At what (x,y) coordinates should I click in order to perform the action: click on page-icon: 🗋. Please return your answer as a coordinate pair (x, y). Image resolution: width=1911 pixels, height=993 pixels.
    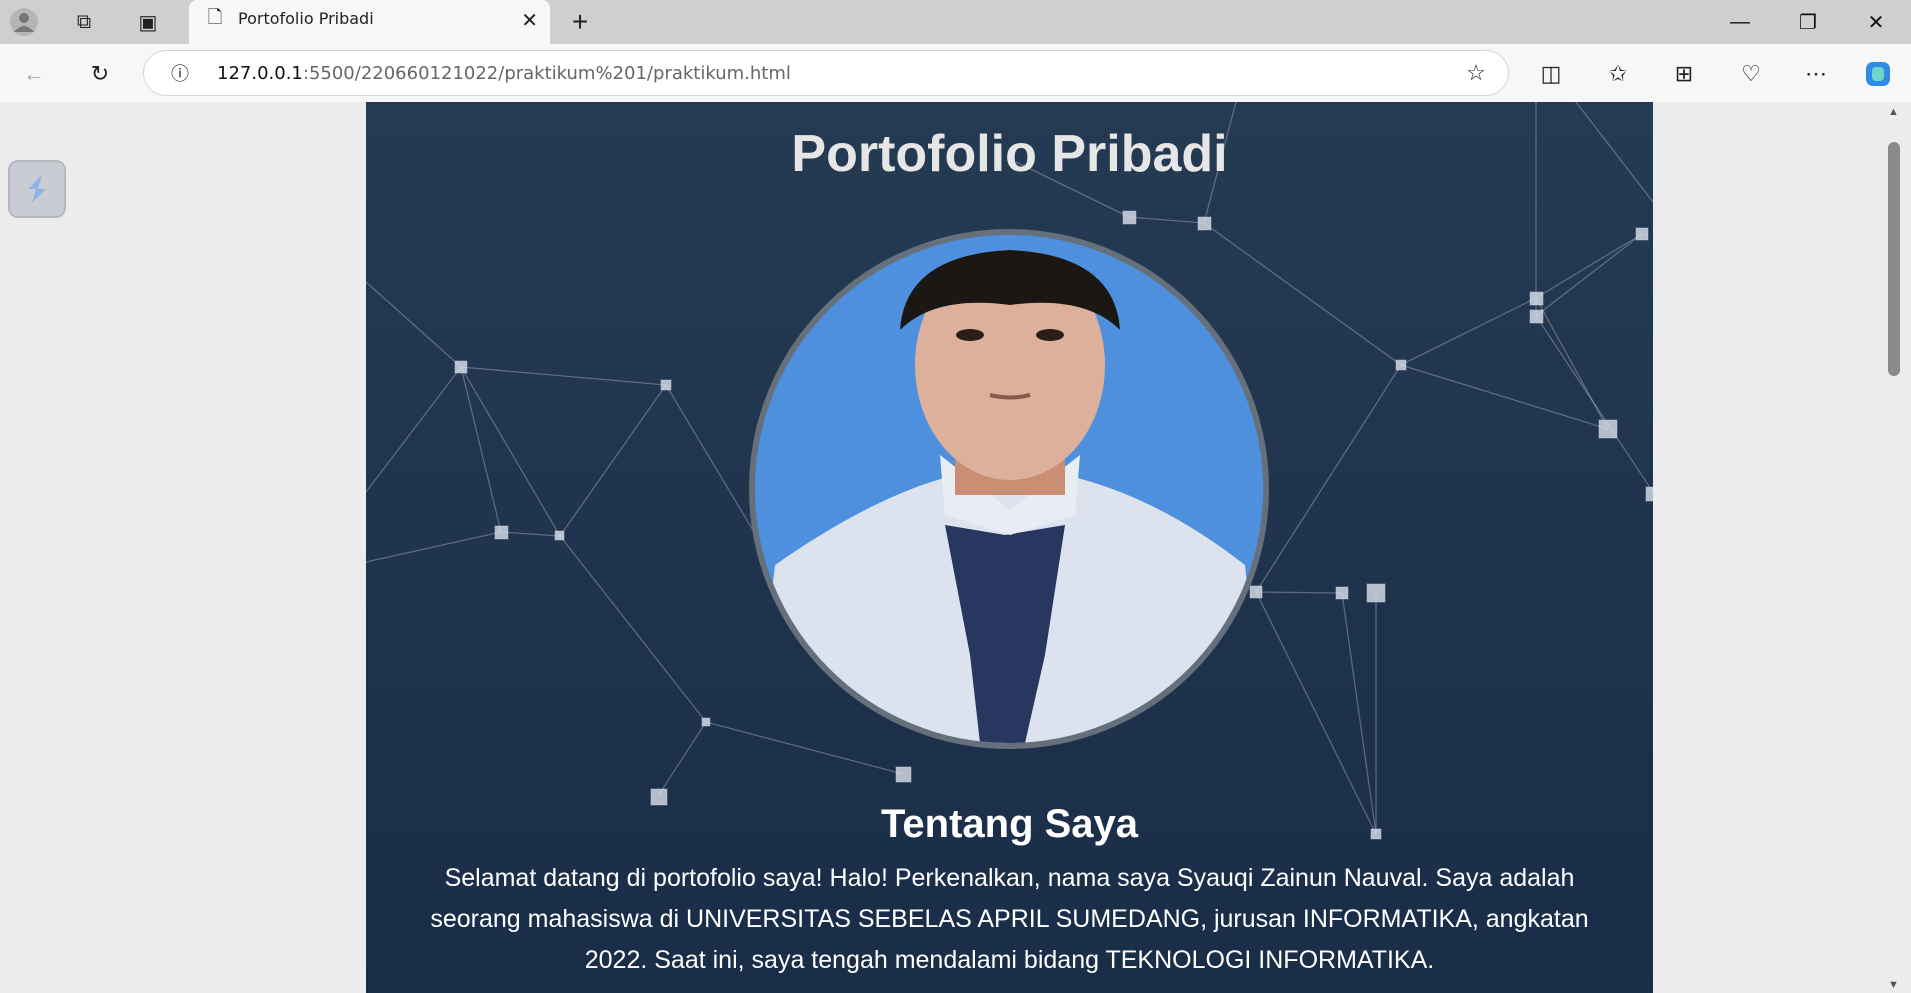
    Looking at the image, I should click on (215, 17).